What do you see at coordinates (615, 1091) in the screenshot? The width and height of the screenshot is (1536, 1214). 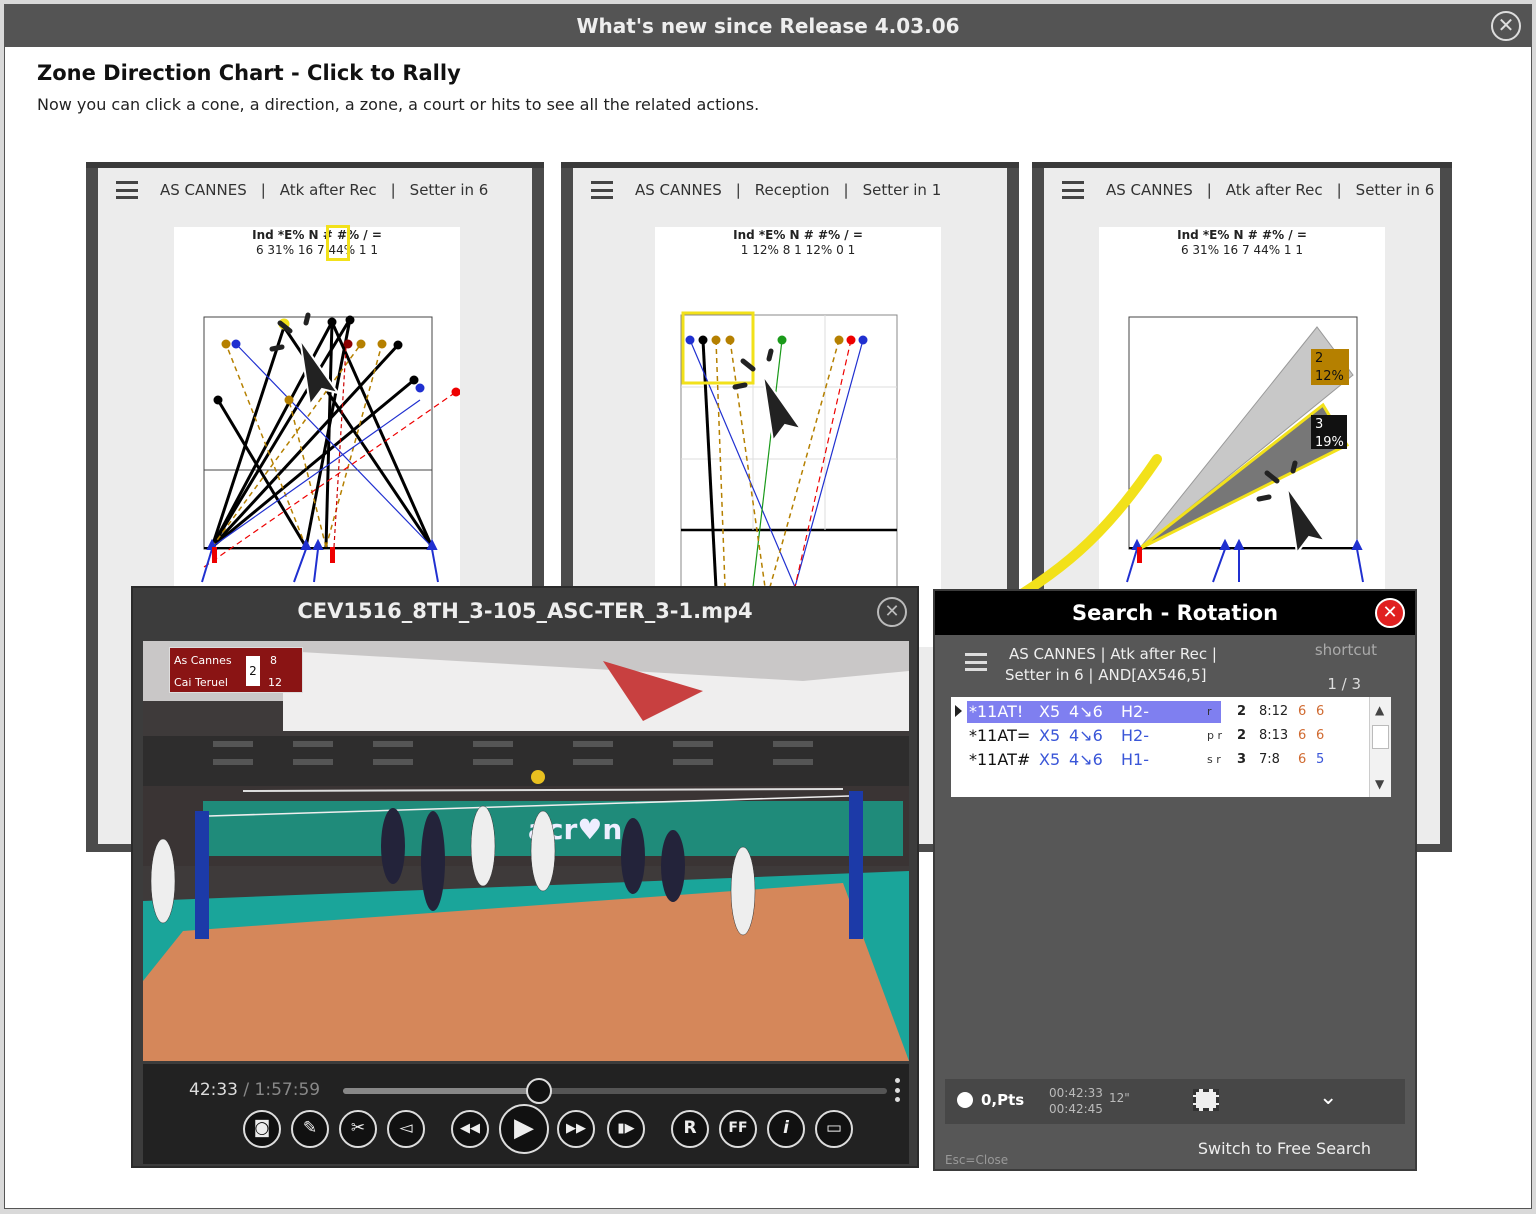 I see `seek-bar` at bounding box center [615, 1091].